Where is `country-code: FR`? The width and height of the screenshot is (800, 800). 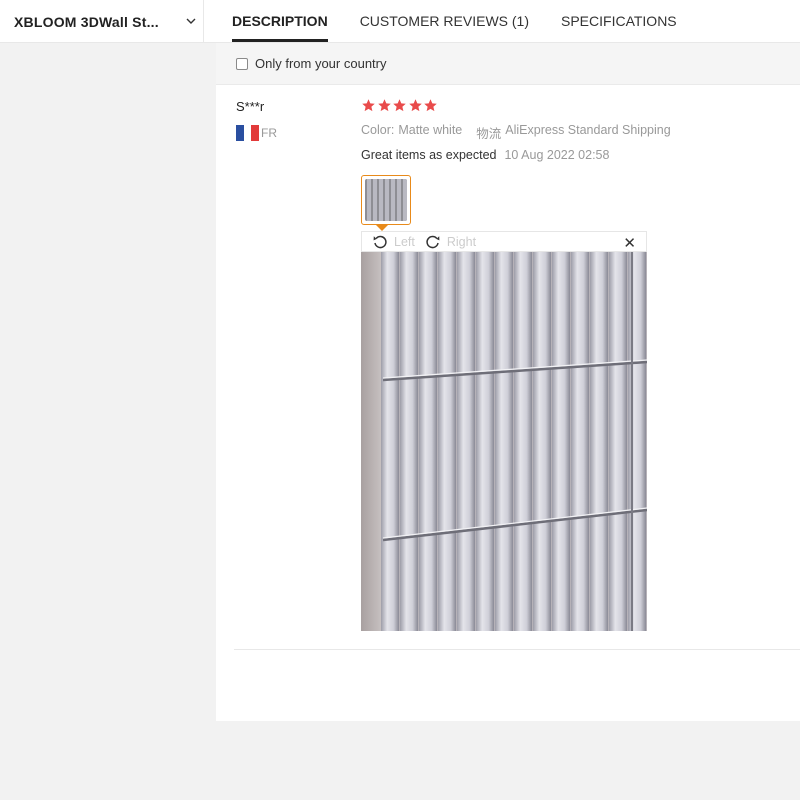 country-code: FR is located at coordinates (269, 133).